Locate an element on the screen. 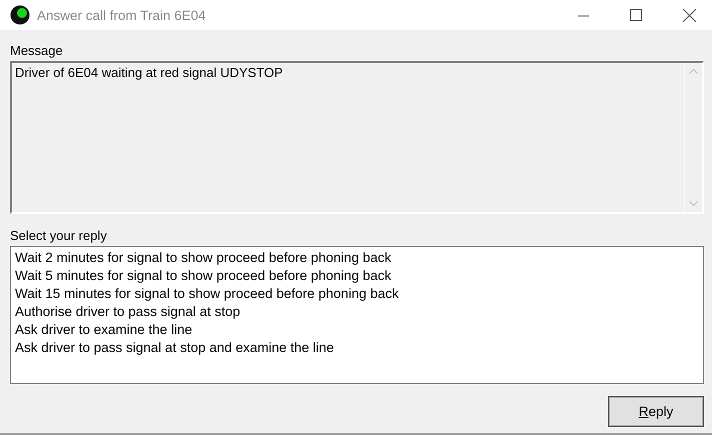  close-icon is located at coordinates (689, 15).